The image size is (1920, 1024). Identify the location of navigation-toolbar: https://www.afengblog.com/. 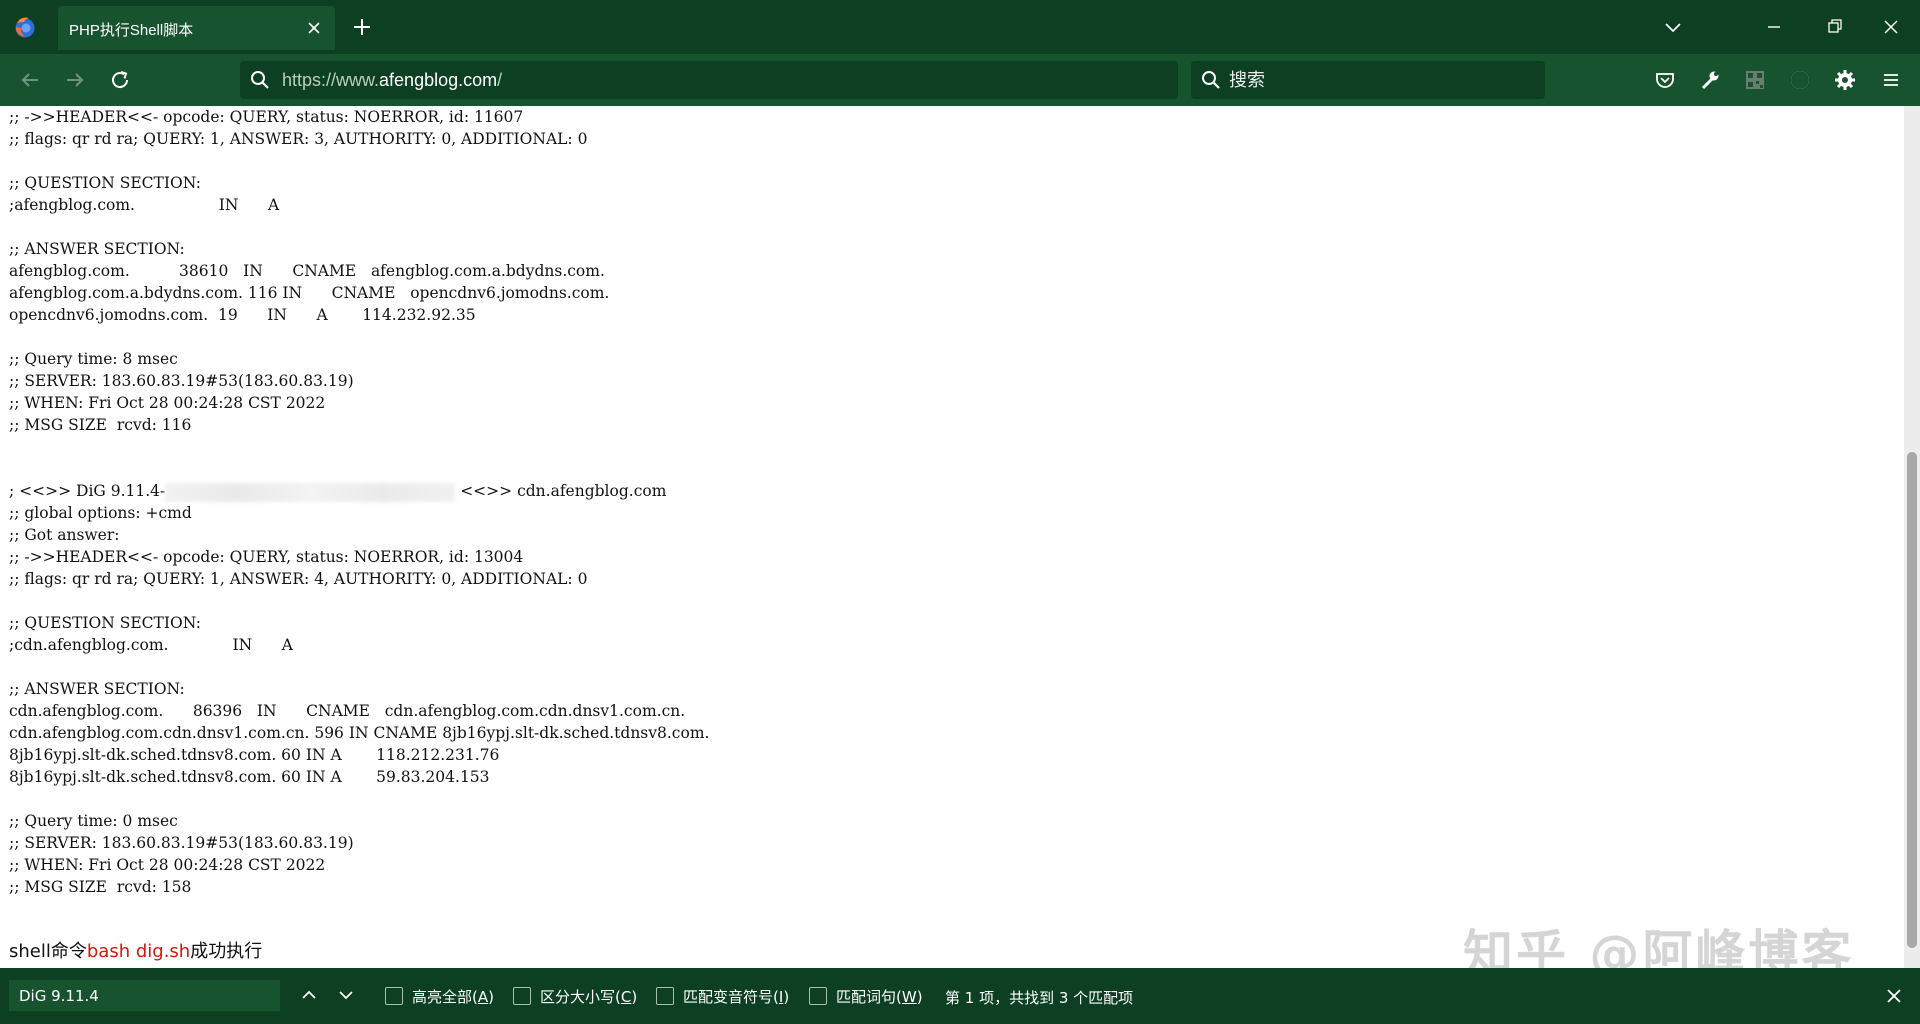
(960, 80).